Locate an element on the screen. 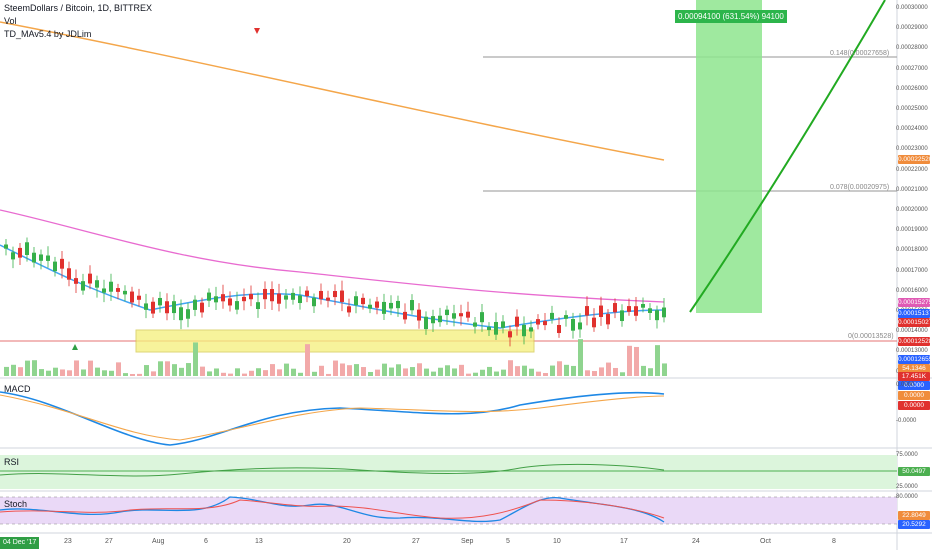 The image size is (932, 550). date-tick: 5 is located at coordinates (508, 541).